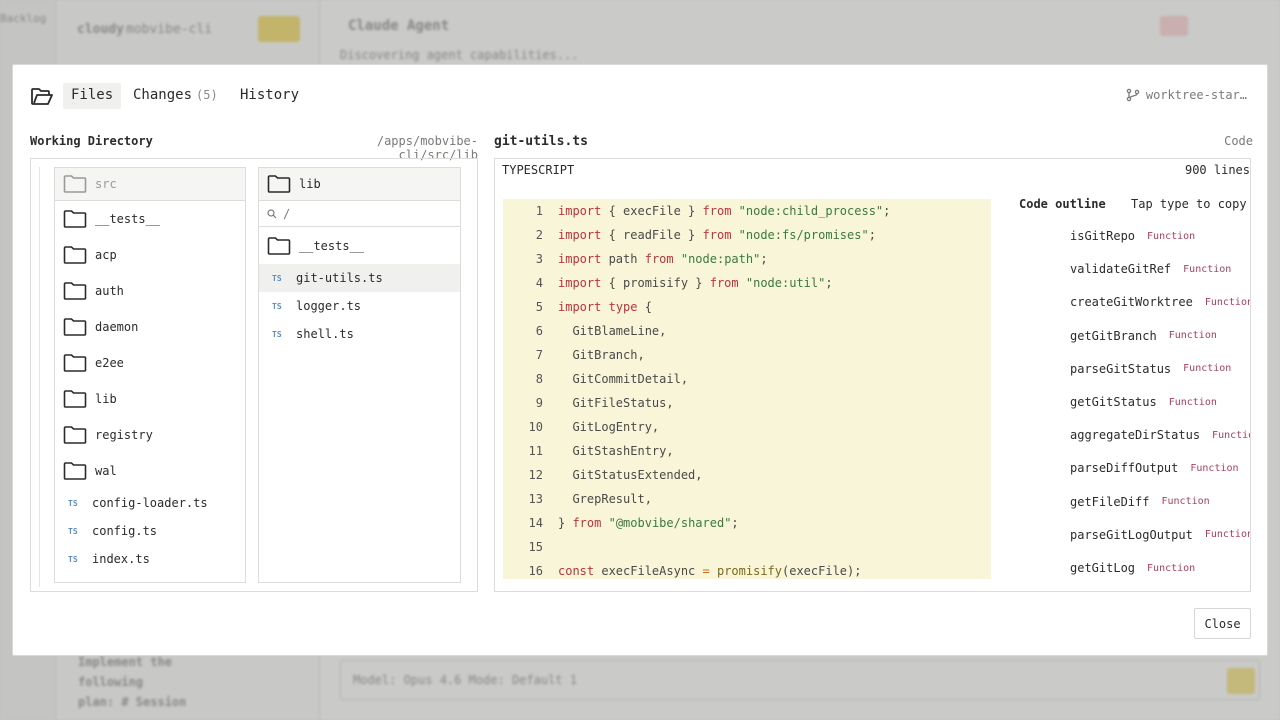  Describe the element at coordinates (92, 96) in the screenshot. I see `tab-files: Files` at that location.